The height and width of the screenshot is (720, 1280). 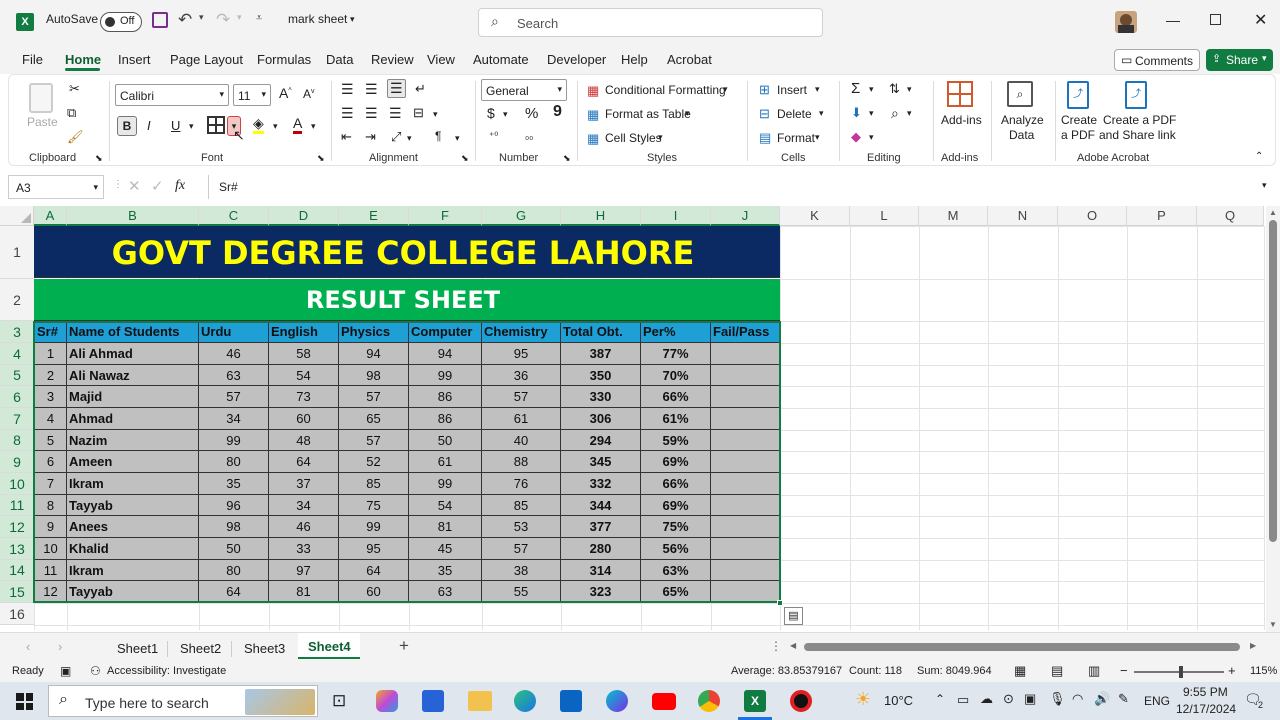 I want to click on find-dropdown-icon: ▾, so click(x=909, y=113).